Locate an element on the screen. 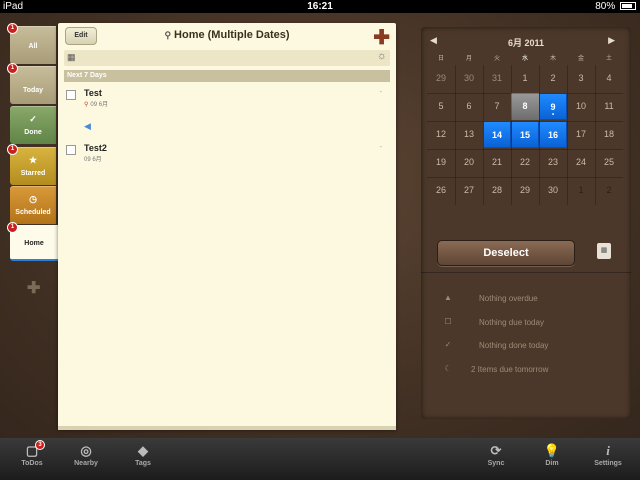  calendar-day: 23 is located at coordinates (553, 162).